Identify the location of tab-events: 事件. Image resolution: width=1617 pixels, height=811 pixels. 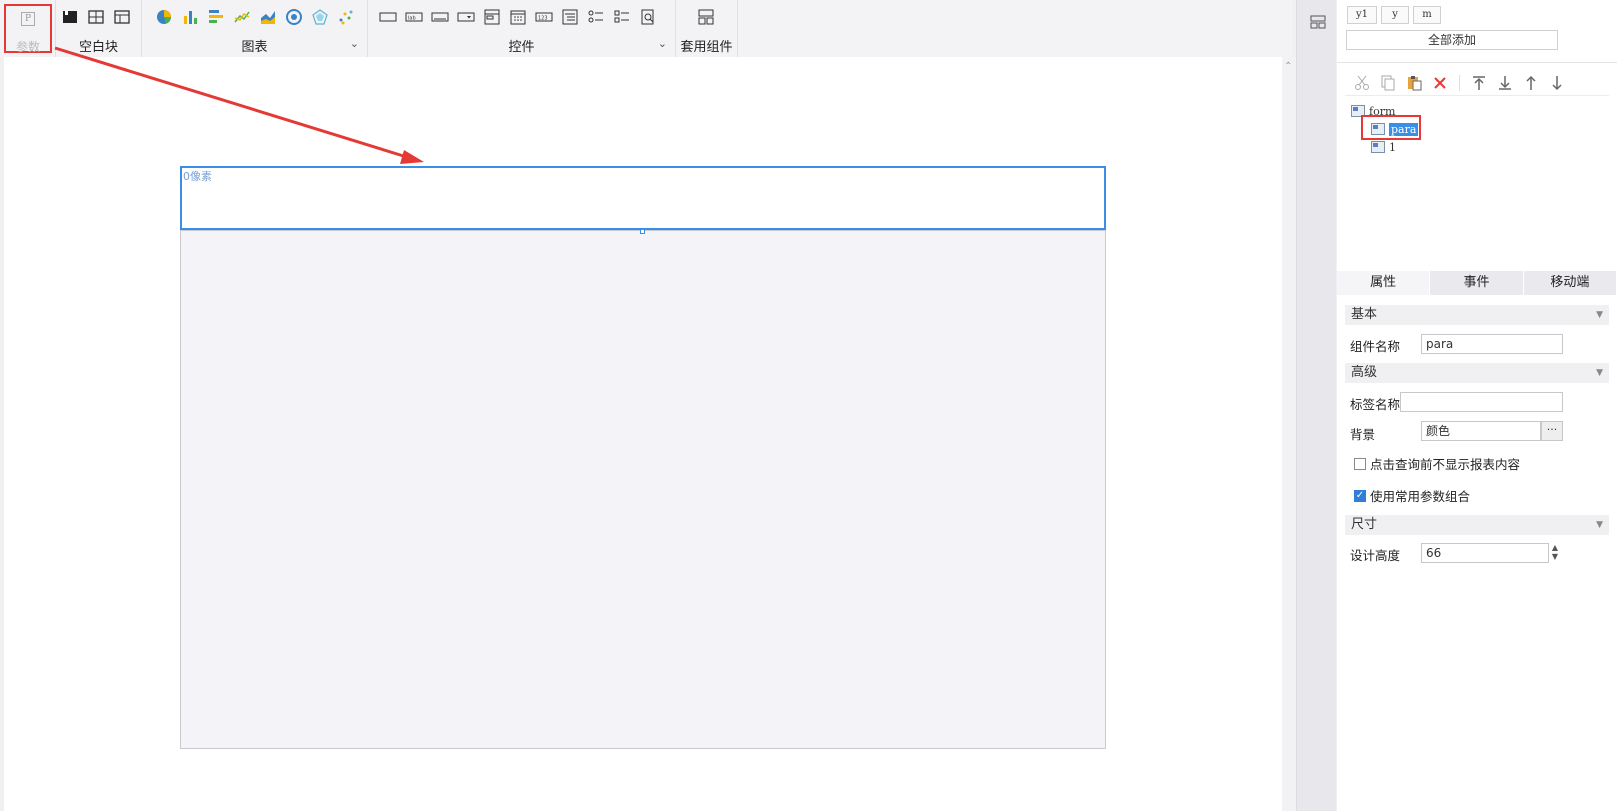
(1477, 283).